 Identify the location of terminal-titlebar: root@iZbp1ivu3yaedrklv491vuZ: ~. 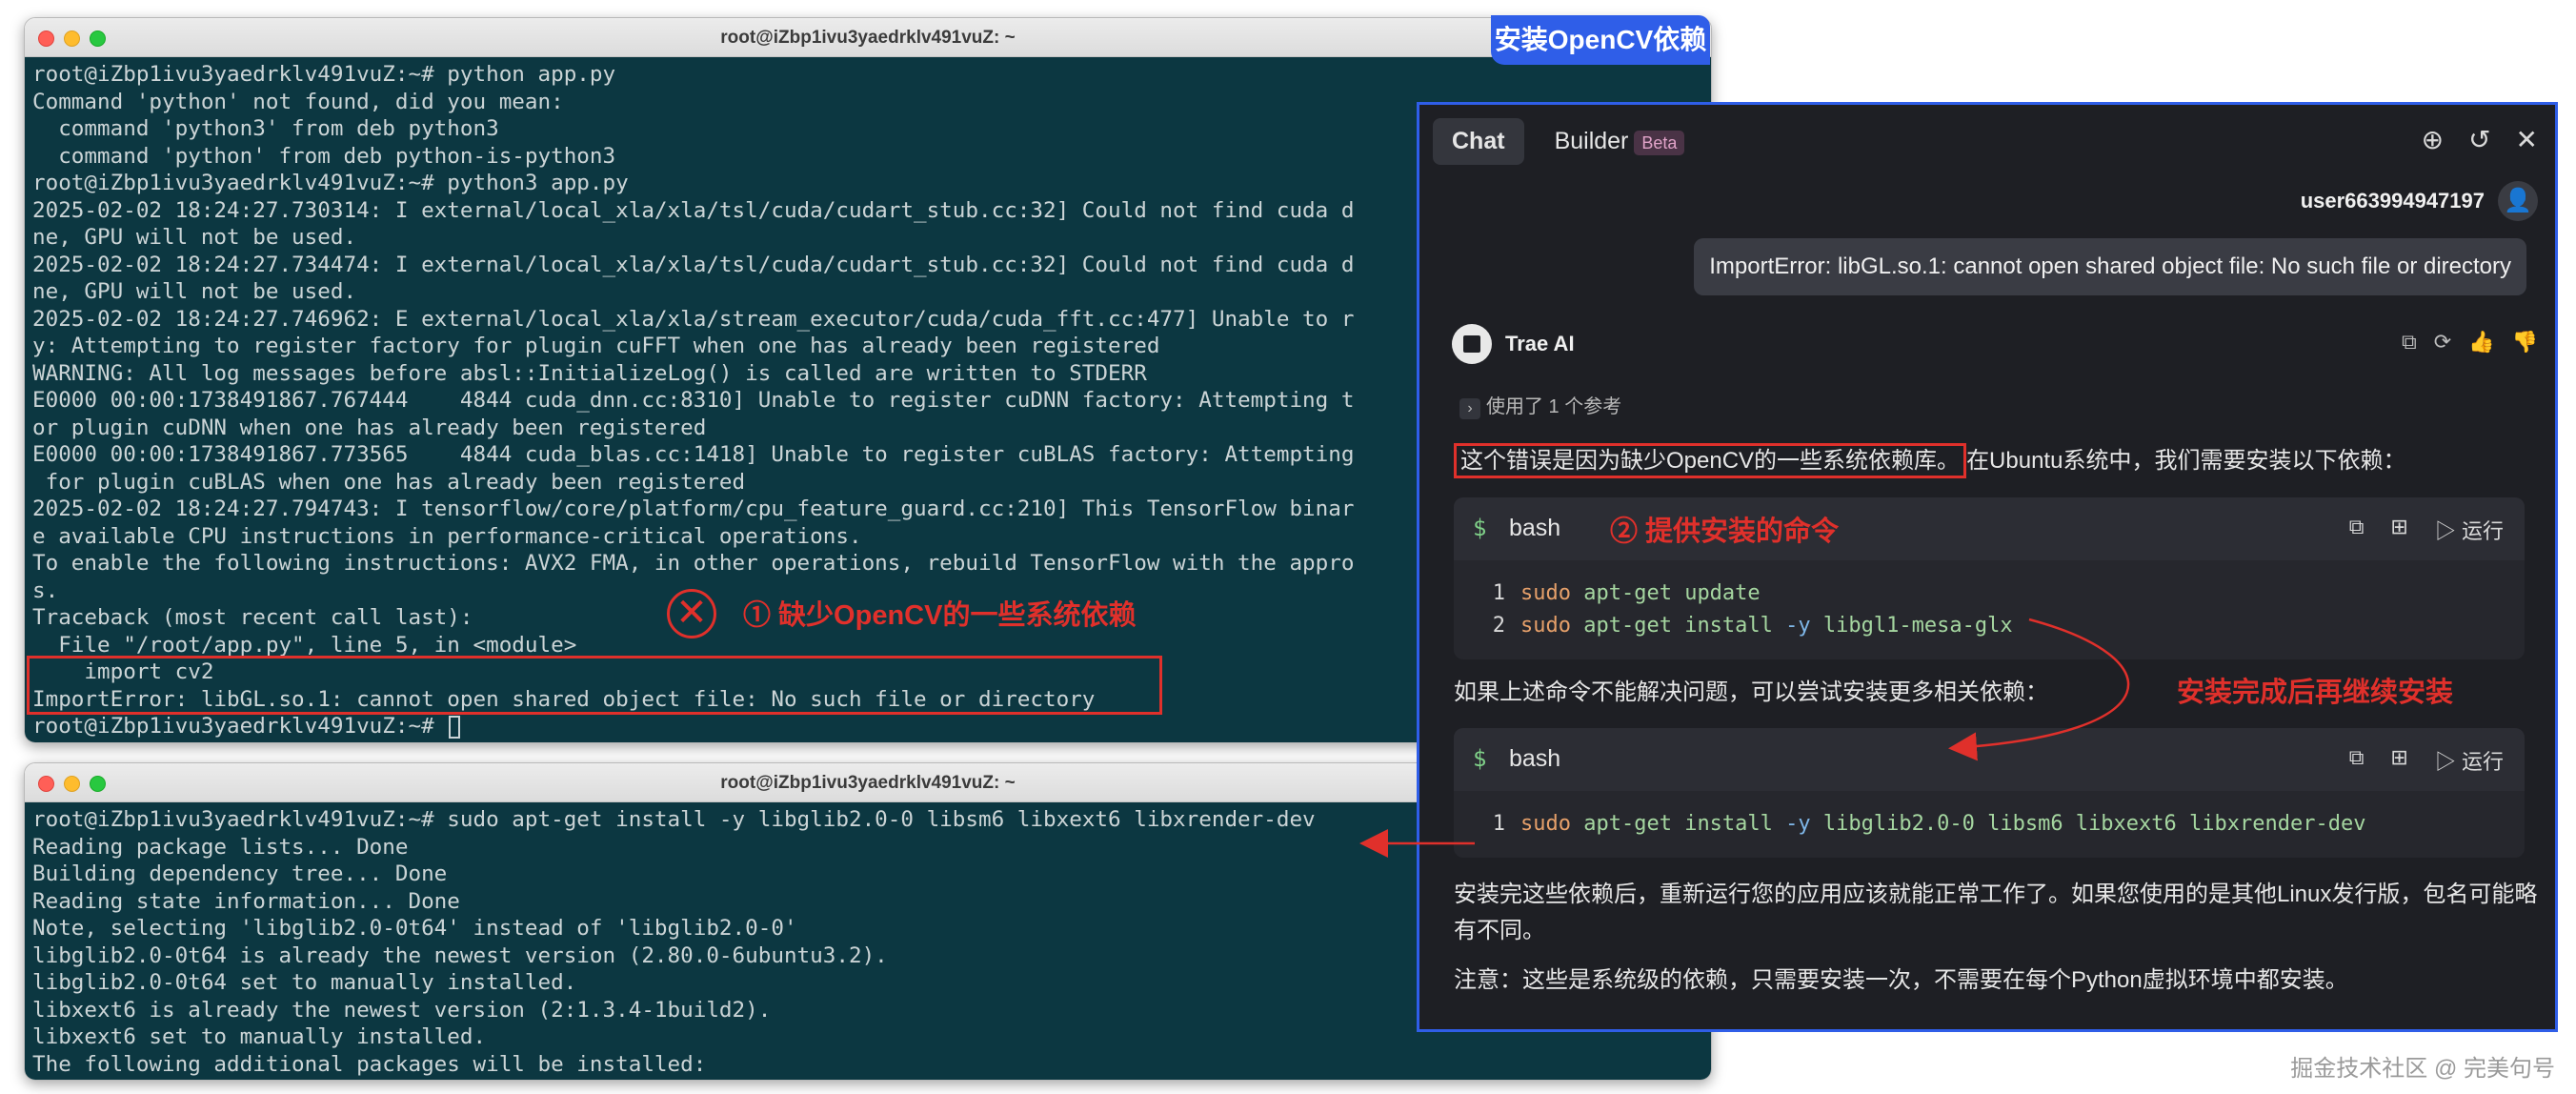
(868, 38).